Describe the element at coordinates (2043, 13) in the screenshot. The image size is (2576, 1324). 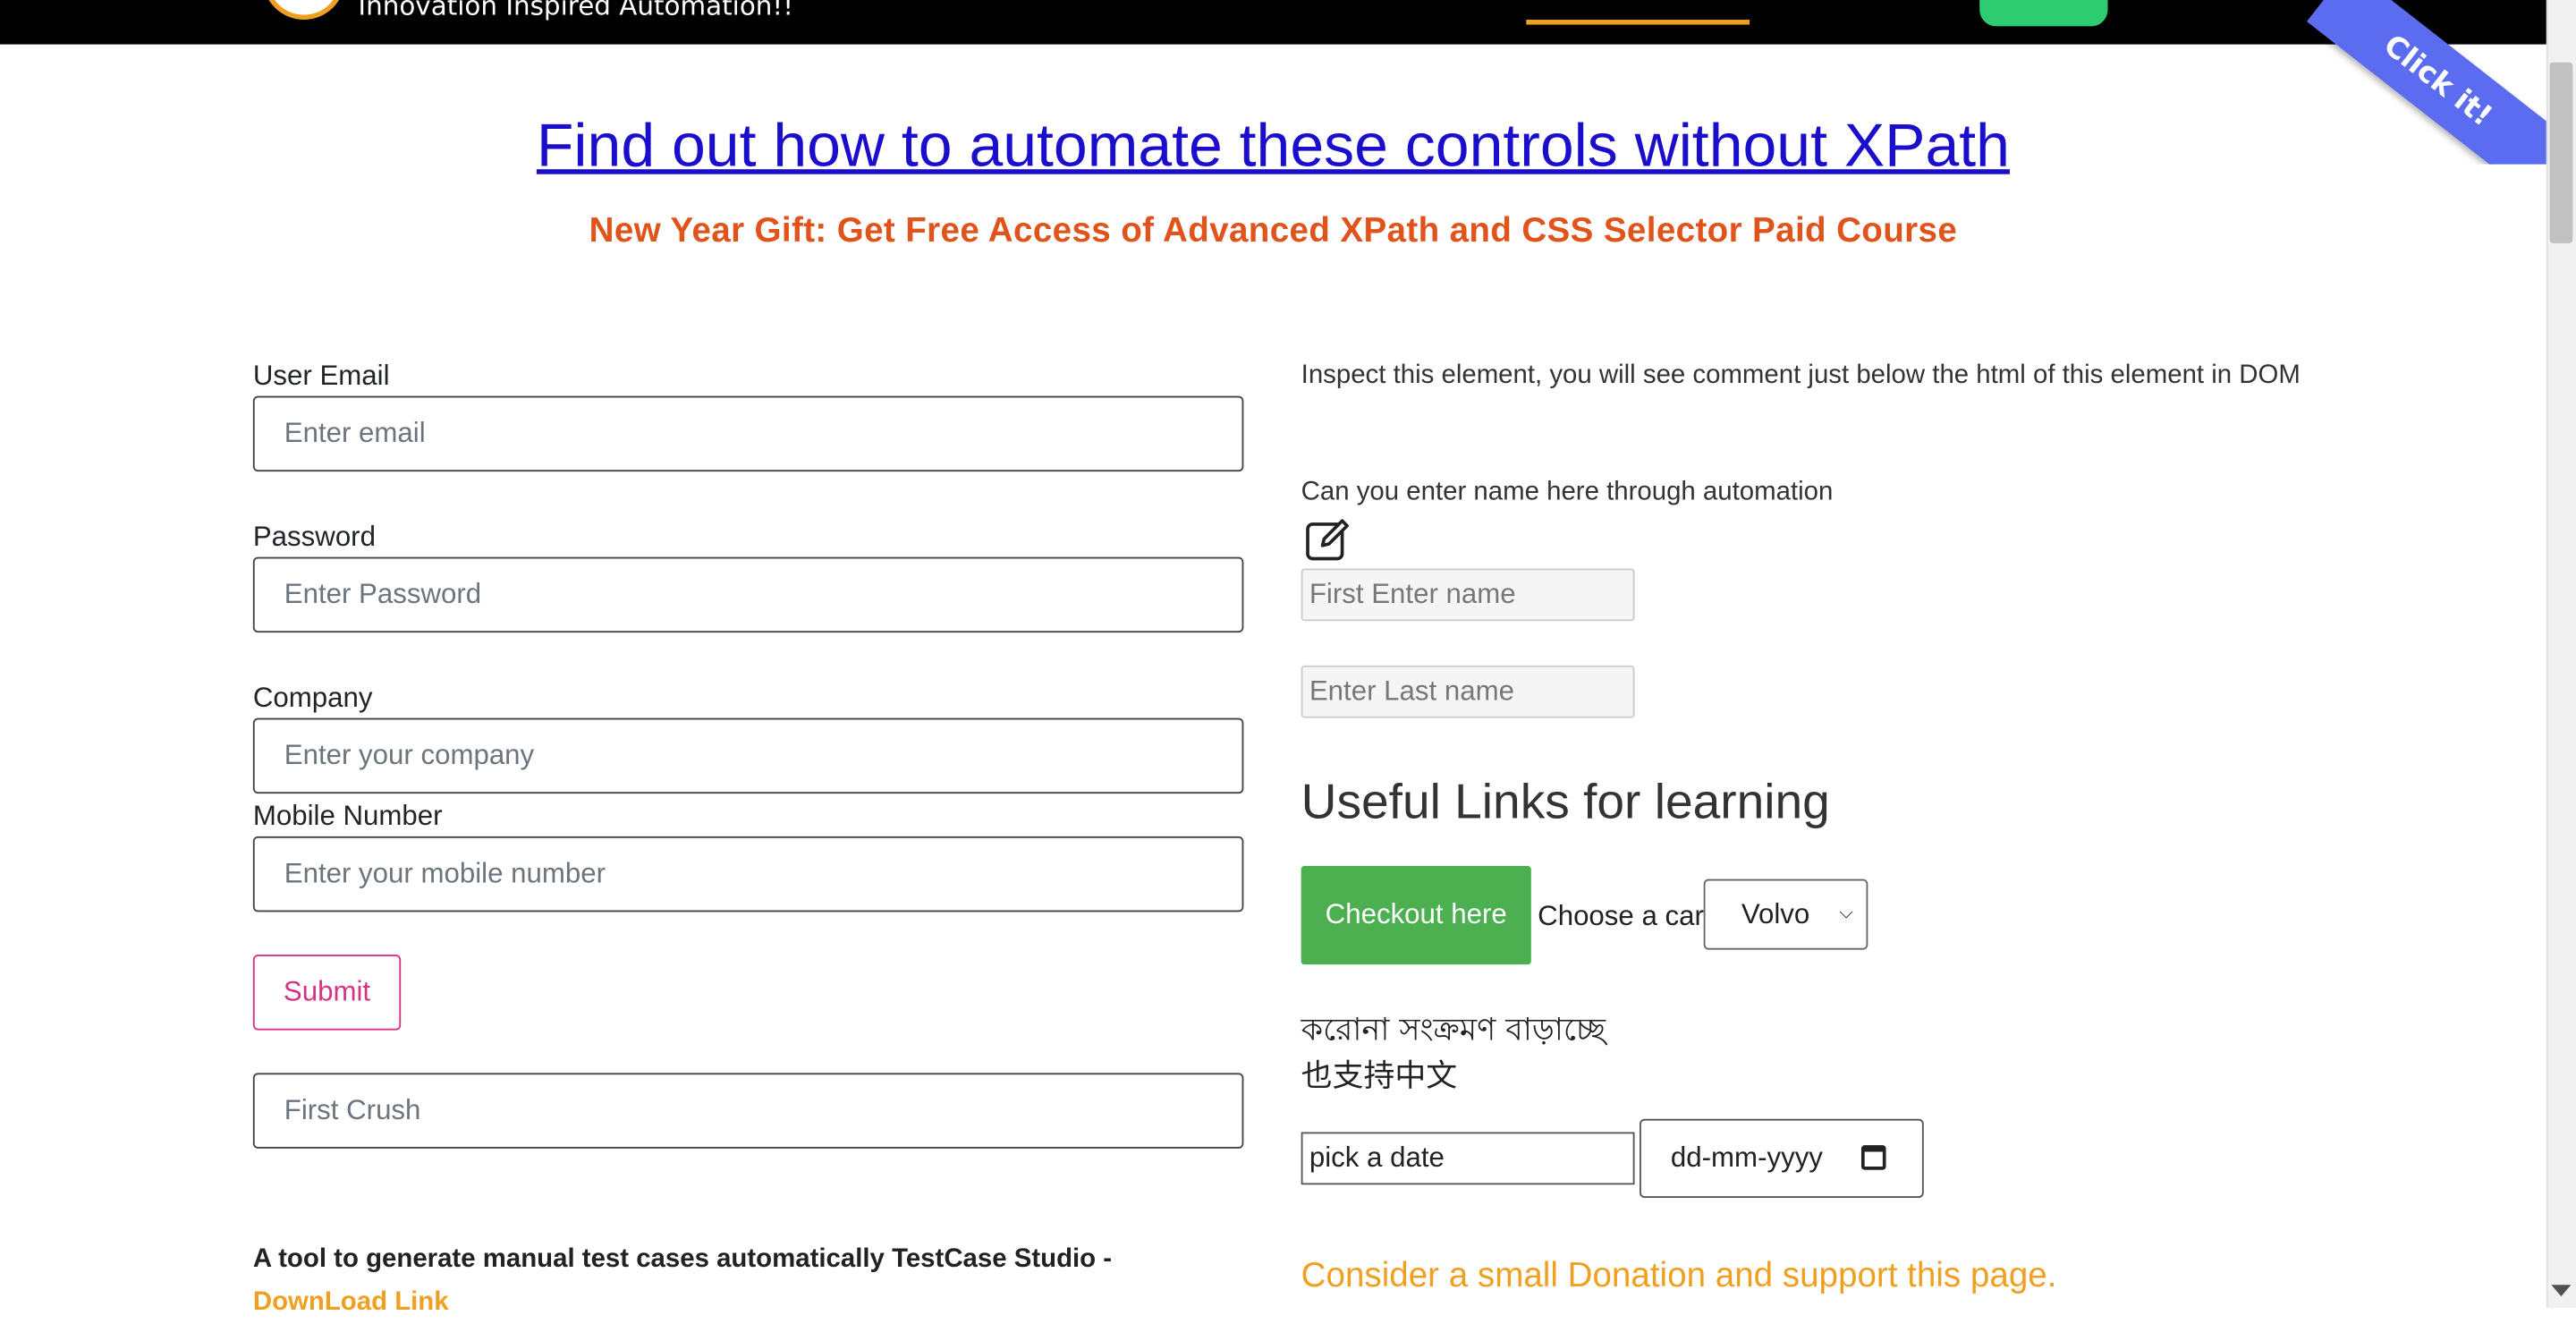
I see `nav-cta-button` at that location.